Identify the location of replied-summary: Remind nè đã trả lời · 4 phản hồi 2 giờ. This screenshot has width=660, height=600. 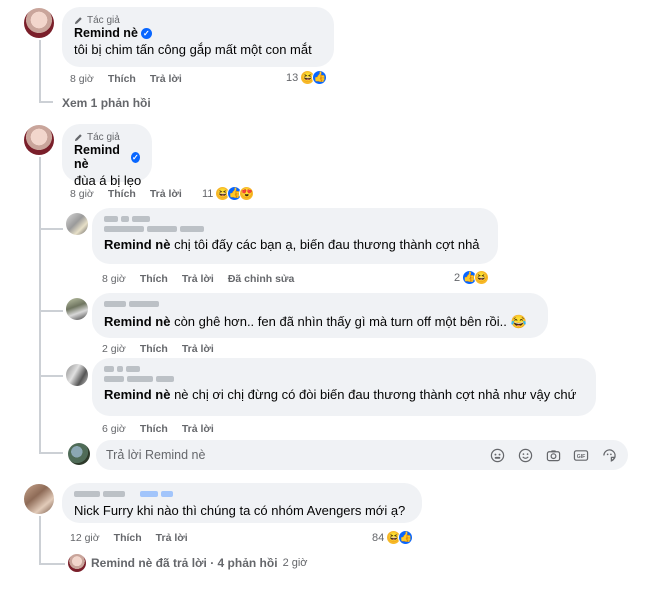
(188, 563).